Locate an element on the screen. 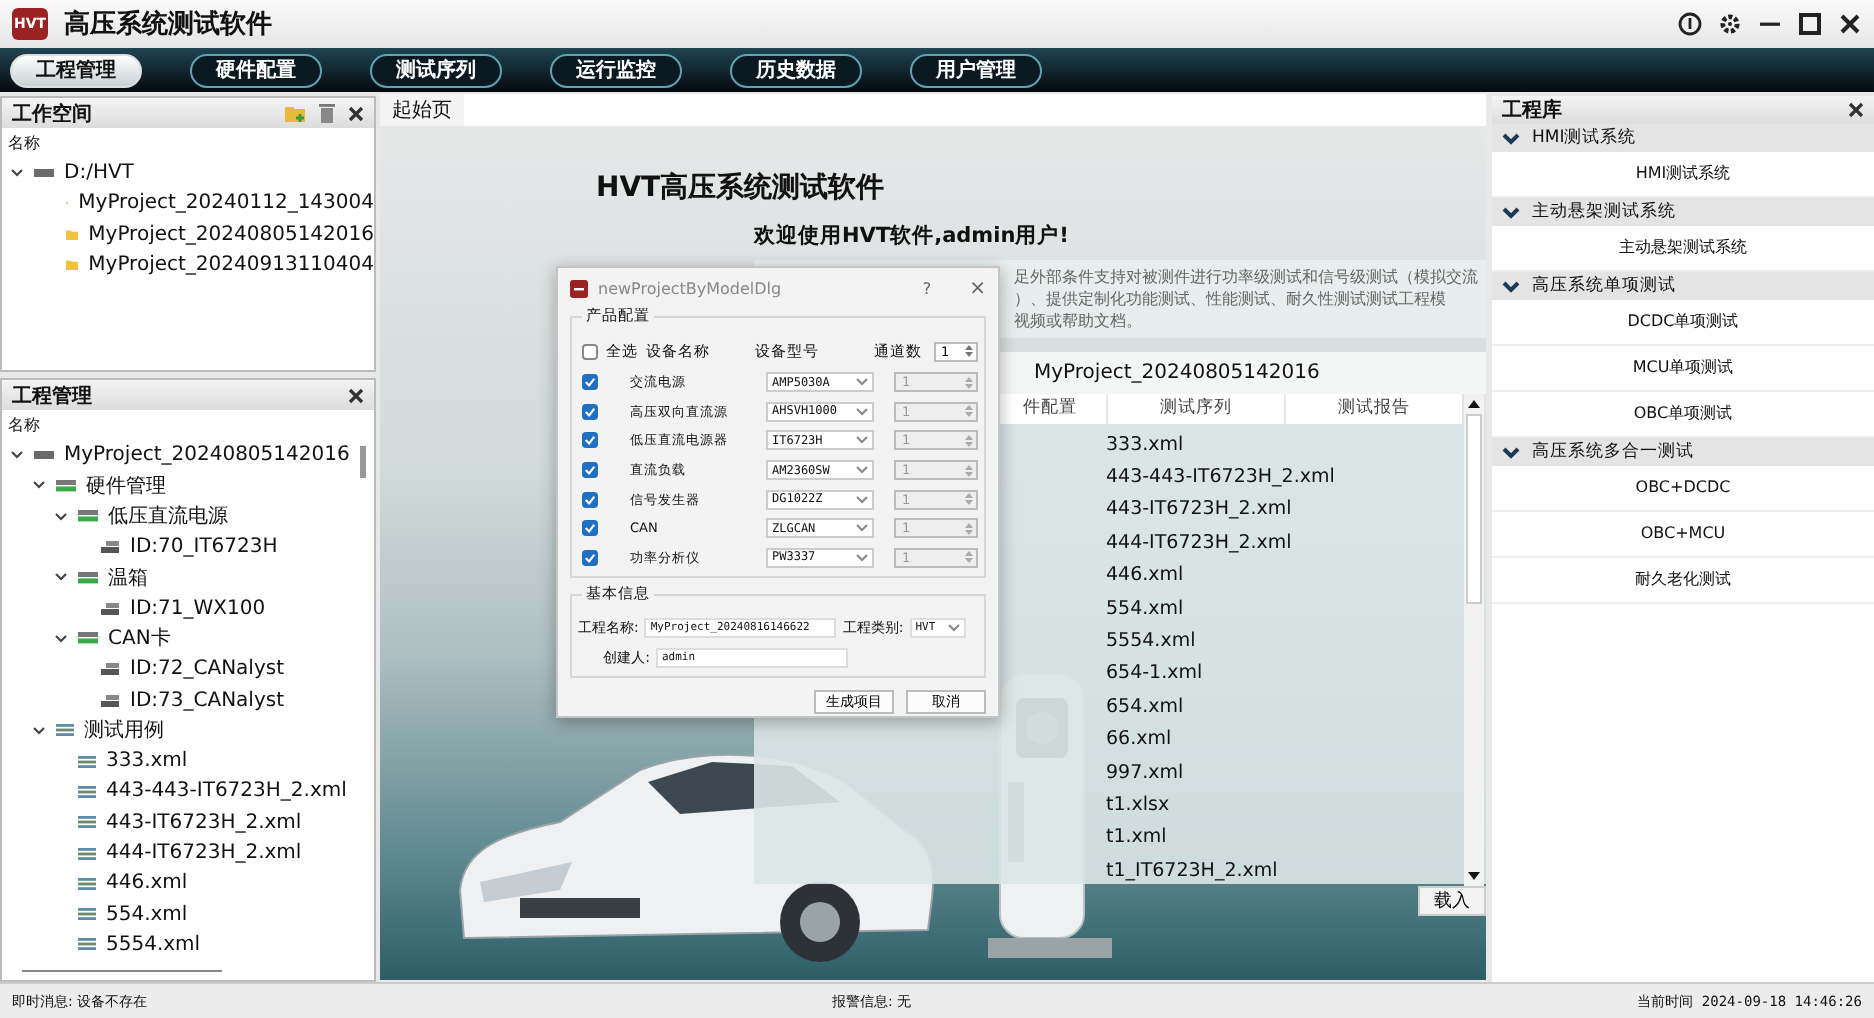 The image size is (1874, 1018). tree-item: 443-443-IT6723H_2.xml is located at coordinates (226, 791).